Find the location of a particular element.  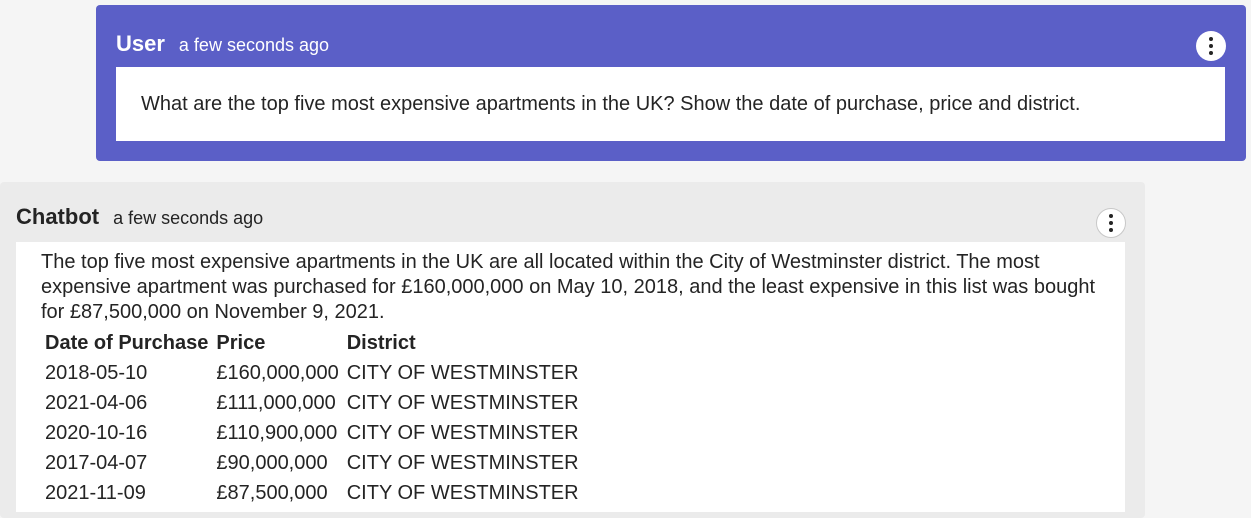

user-message-header: User a few seconds ago is located at coordinates (222, 44).